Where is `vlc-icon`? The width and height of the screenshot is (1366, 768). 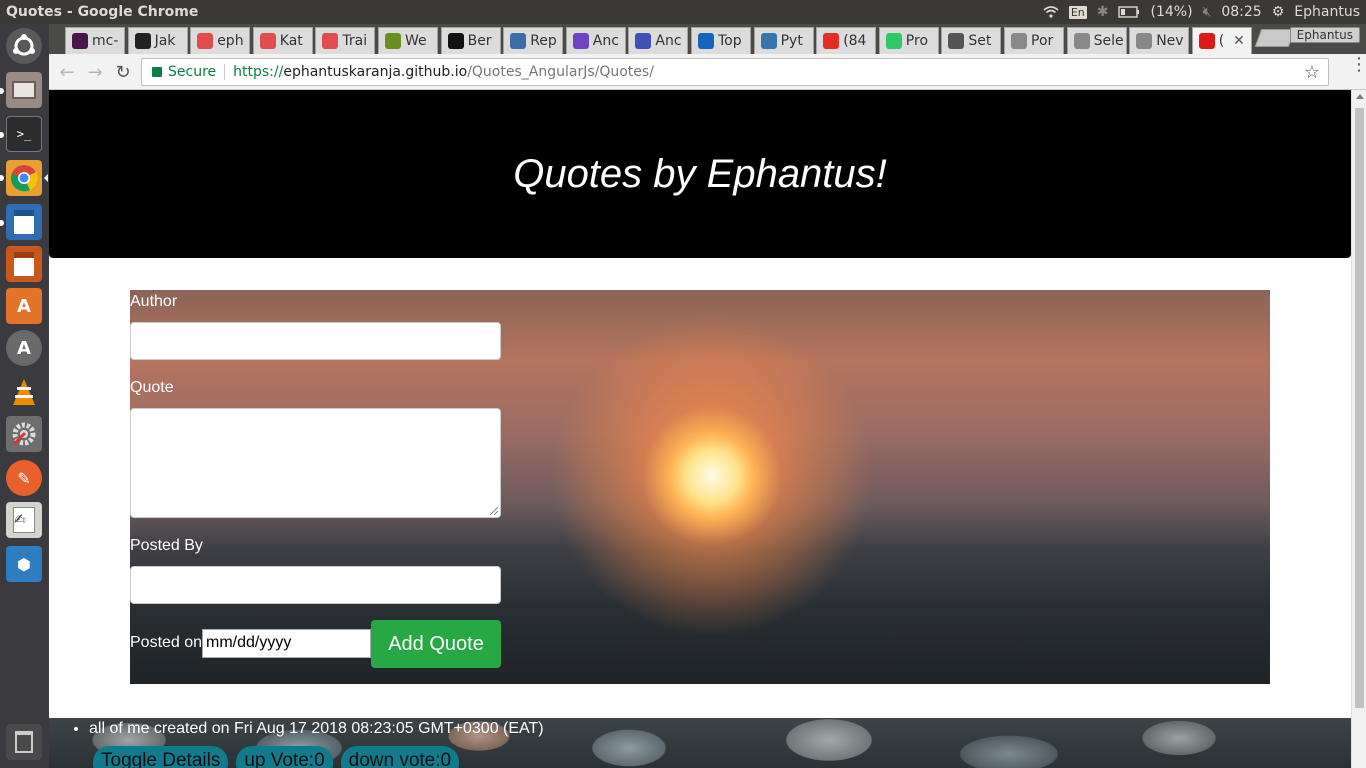 vlc-icon is located at coordinates (24, 392).